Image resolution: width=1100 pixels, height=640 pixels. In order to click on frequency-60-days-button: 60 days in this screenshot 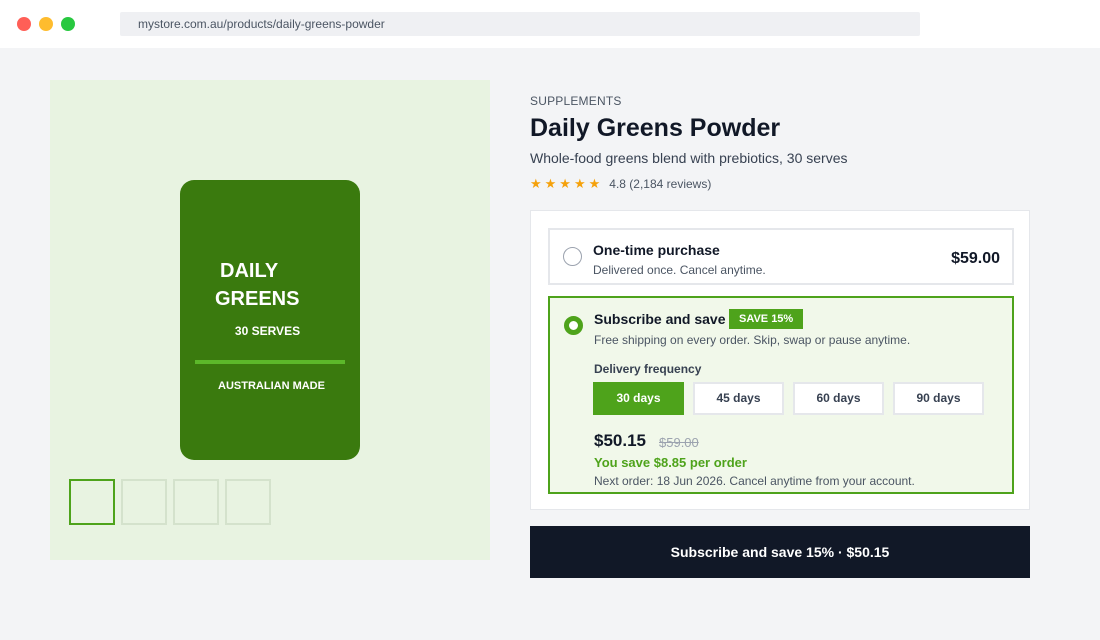, I will do `click(838, 398)`.